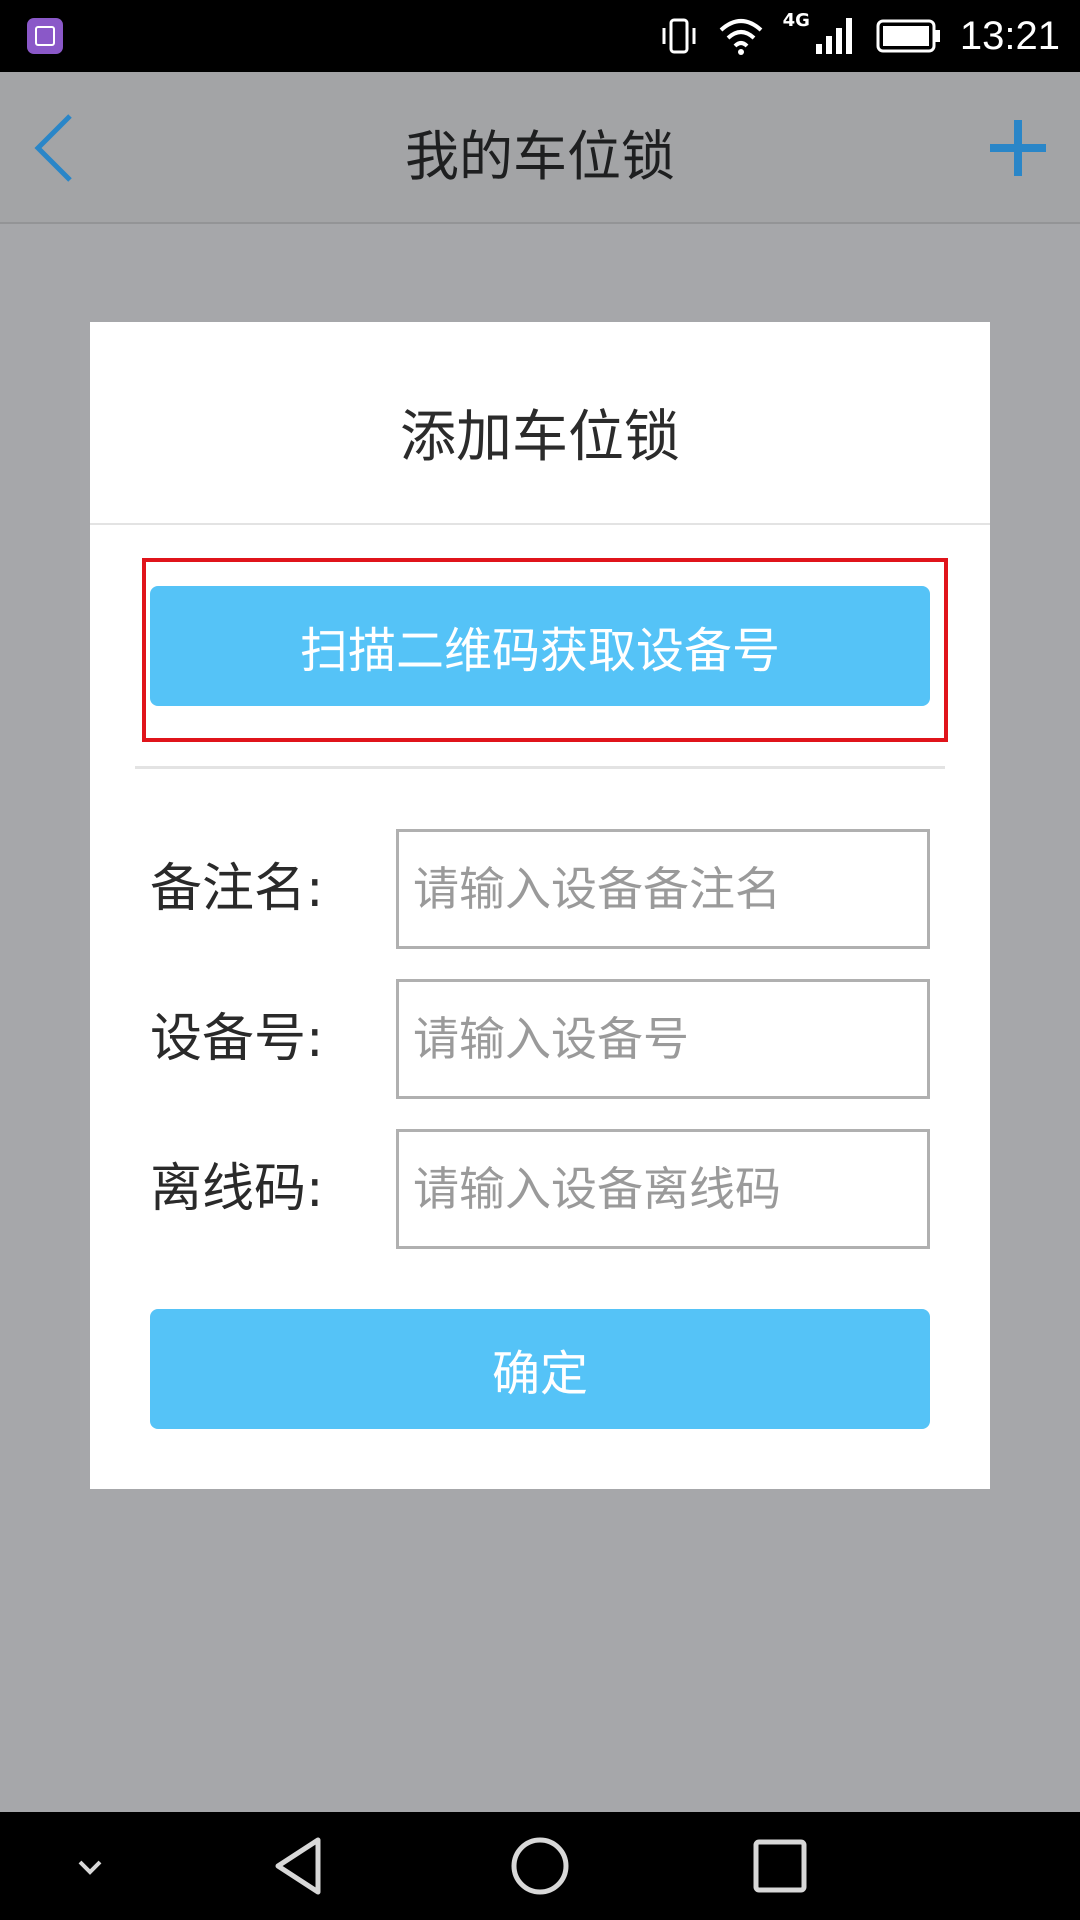  Describe the element at coordinates (540, 646) in the screenshot. I see `scan-qr-button: 扫描二维码获取设备号` at that location.